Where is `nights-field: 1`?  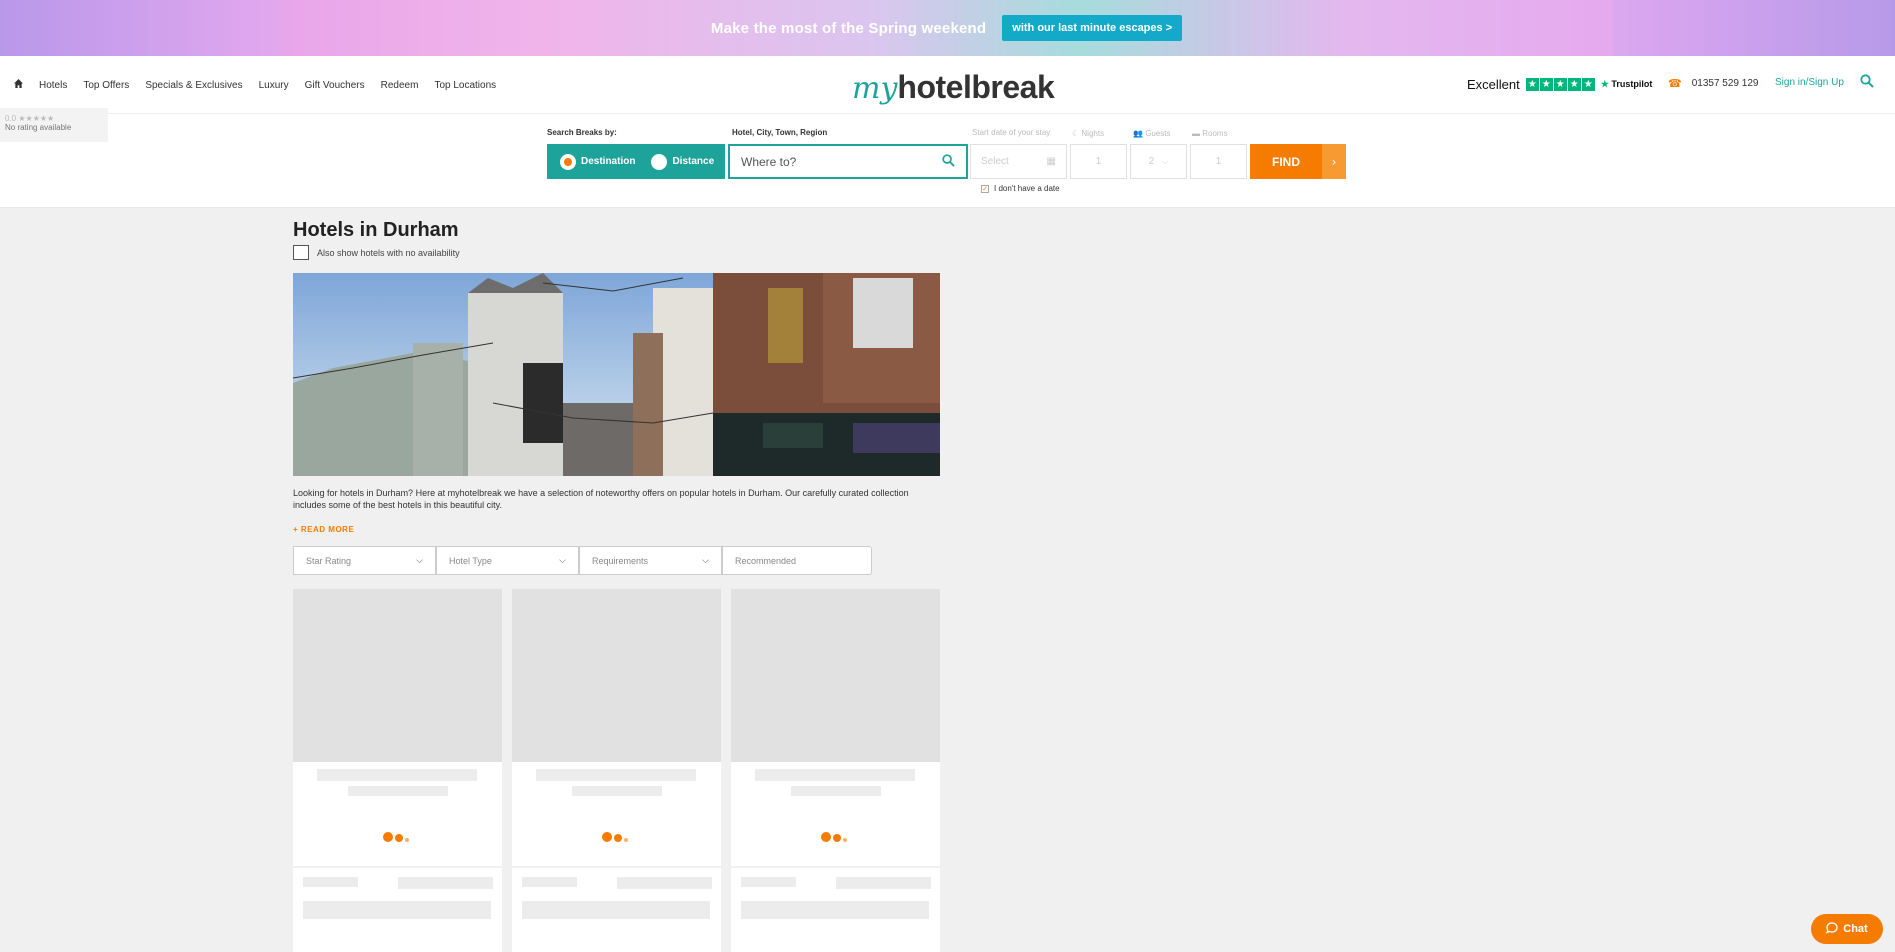
nights-field: 1 is located at coordinates (1098, 161).